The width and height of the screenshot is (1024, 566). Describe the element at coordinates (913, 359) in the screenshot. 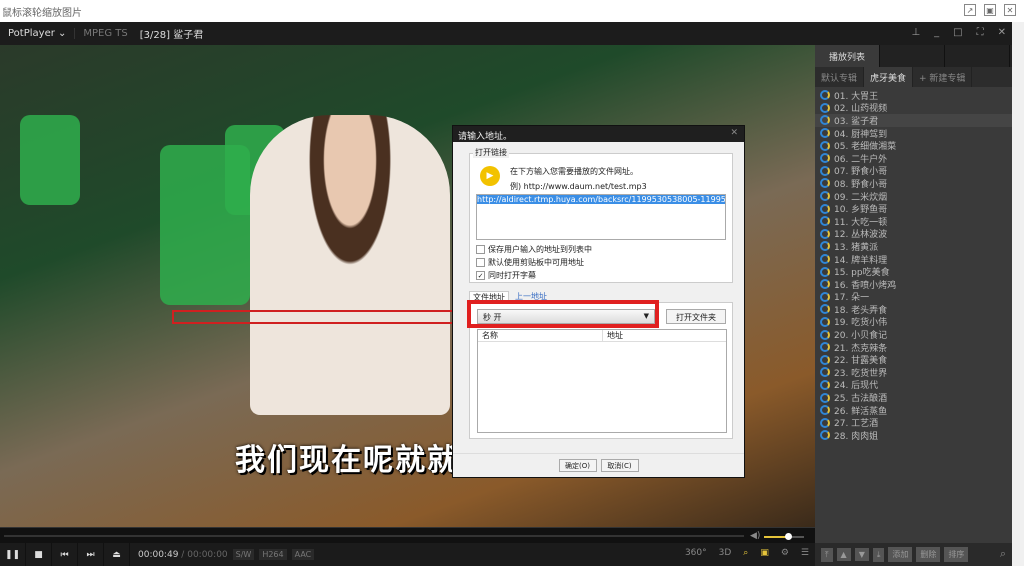

I see `playlist-item: 22. 甘露美食` at that location.